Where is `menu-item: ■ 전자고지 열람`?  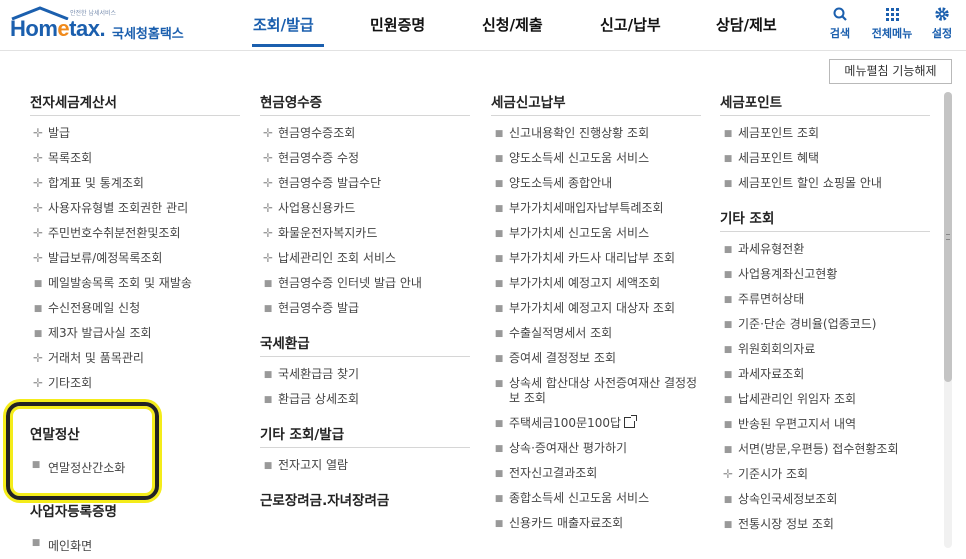 menu-item: ■ 전자고지 열람 is located at coordinates (367, 465).